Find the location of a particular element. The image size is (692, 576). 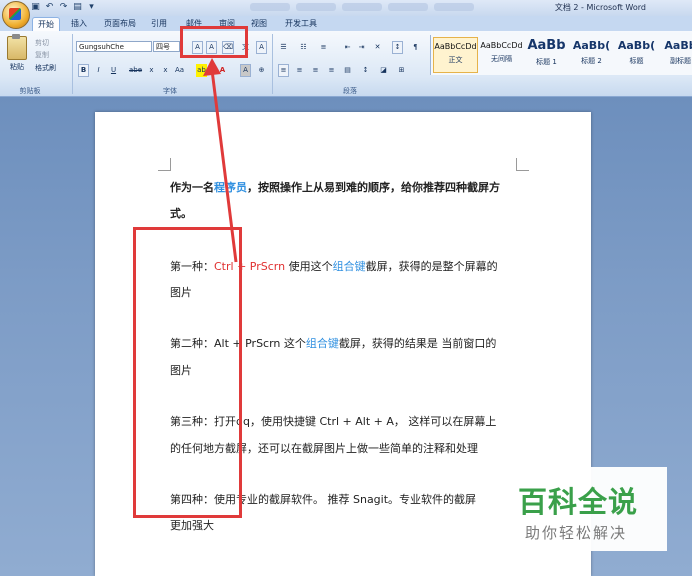

watermark-title: 百科全说 is located at coordinates (578, 502).